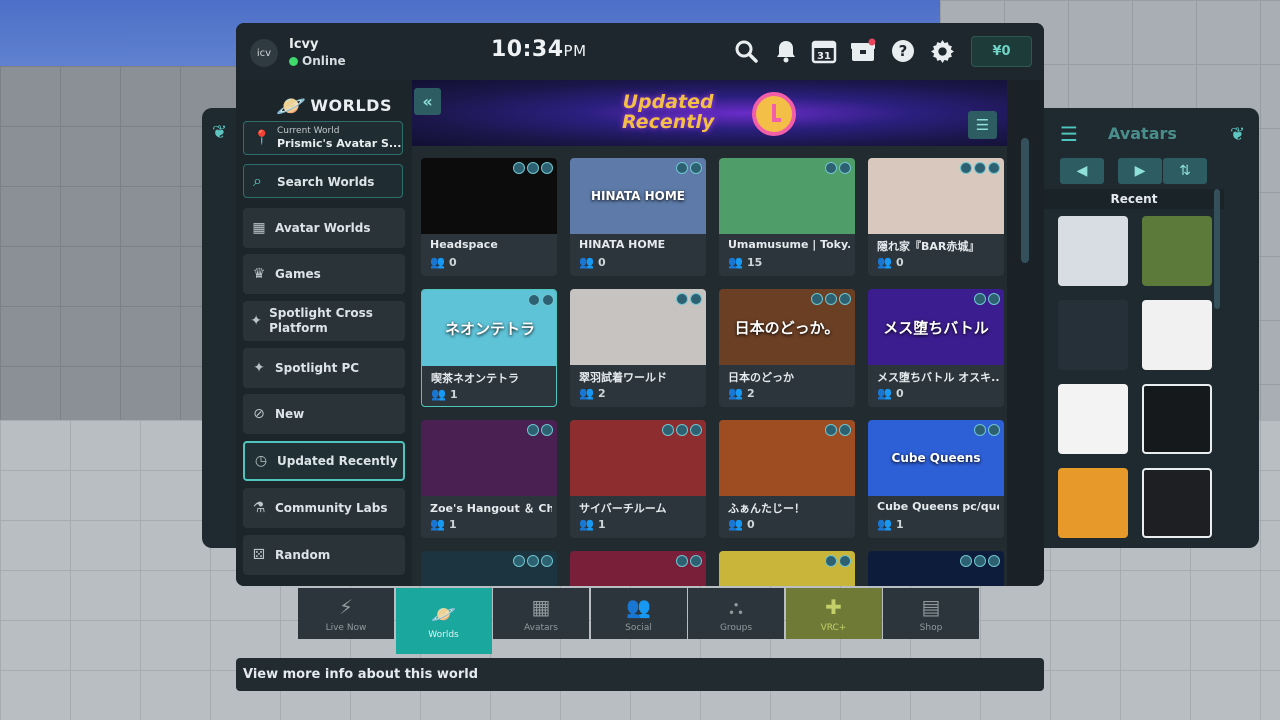 Image resolution: width=1280 pixels, height=720 pixels. Describe the element at coordinates (746, 51) in the screenshot. I see `search-icon` at that location.